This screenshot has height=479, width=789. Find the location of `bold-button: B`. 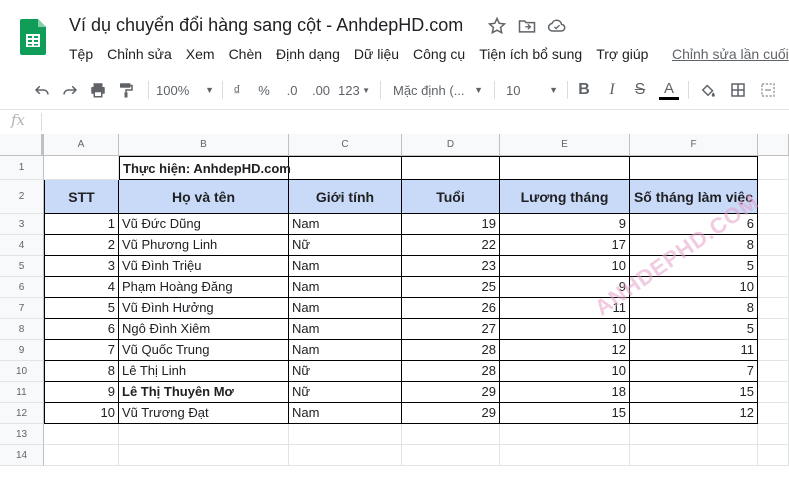

bold-button: B is located at coordinates (584, 90).